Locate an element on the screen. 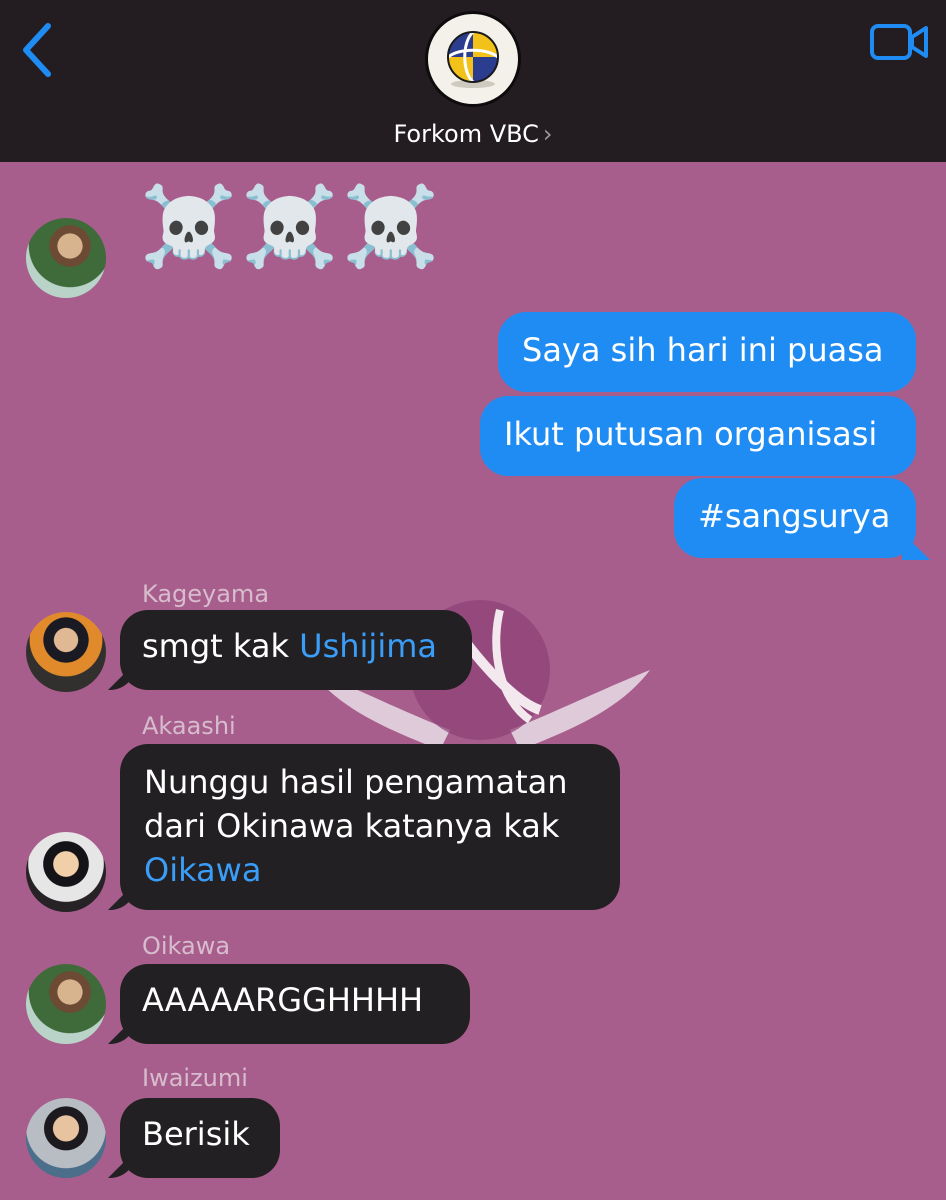  sender-name: Kageyama is located at coordinates (206, 594).